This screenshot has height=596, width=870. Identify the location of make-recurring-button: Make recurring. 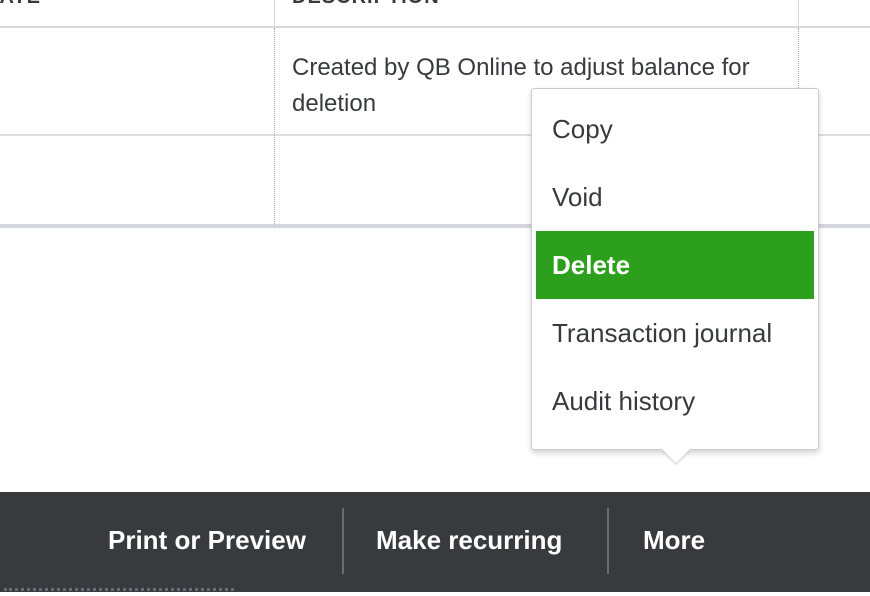
(469, 540).